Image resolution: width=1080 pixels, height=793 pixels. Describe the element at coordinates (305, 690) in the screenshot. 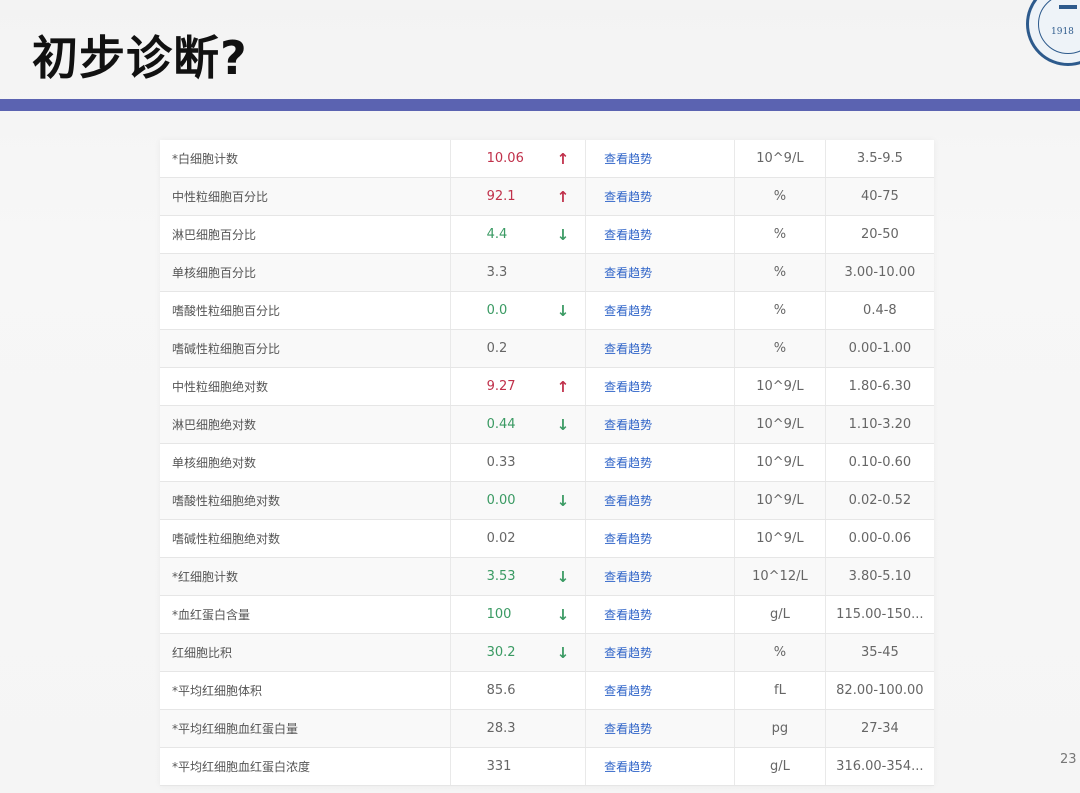

I see `test-name: *平均红细胞体积` at that location.